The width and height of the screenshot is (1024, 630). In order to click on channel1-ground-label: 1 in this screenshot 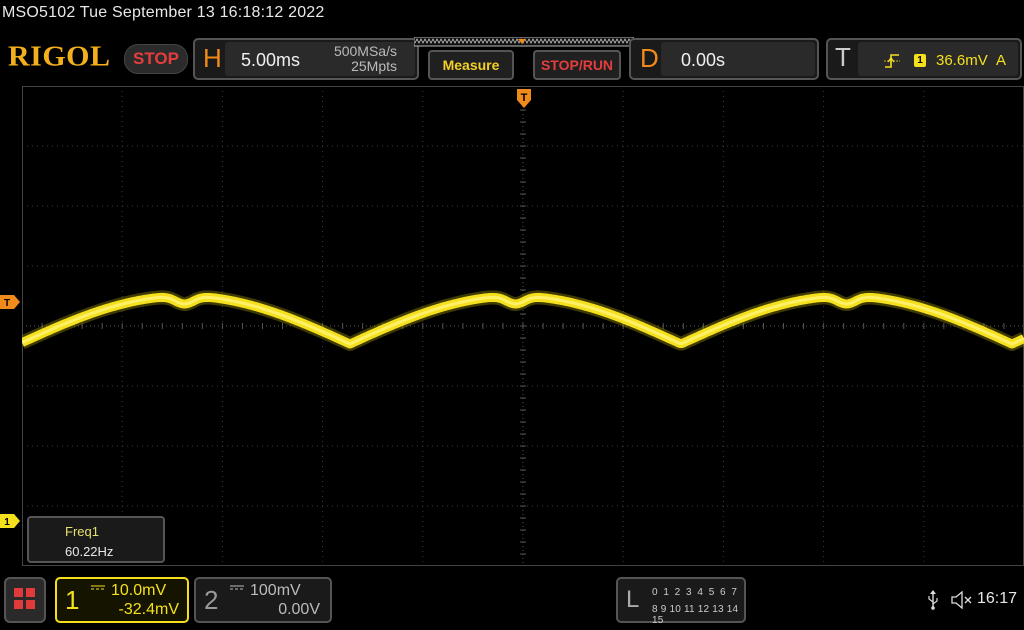, I will do `click(7, 522)`.